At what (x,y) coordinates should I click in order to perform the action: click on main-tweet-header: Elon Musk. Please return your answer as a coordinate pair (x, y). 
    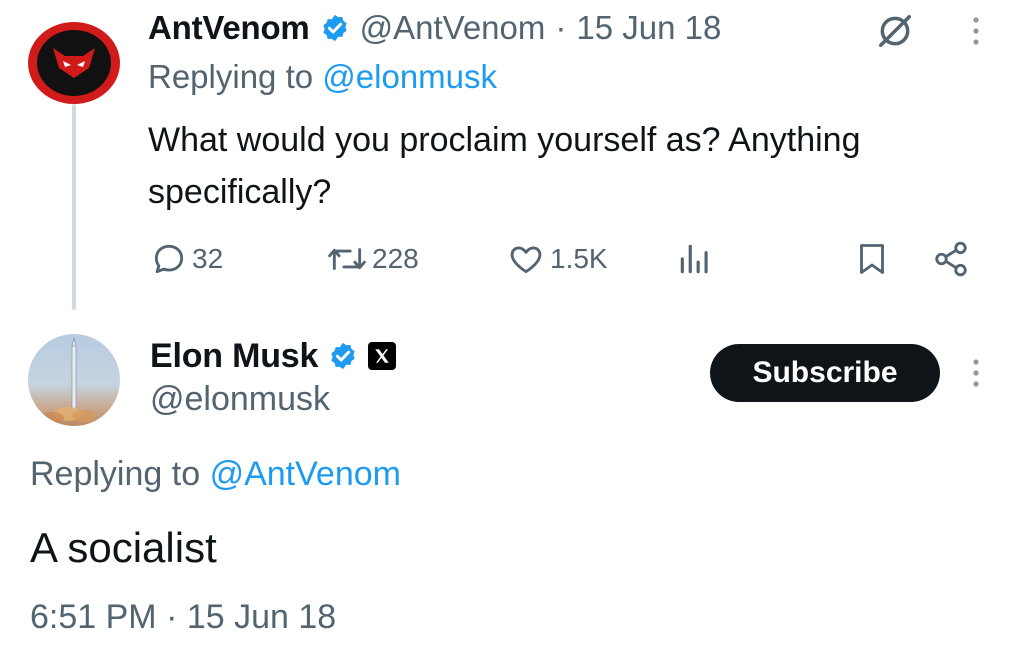
    Looking at the image, I should click on (273, 356).